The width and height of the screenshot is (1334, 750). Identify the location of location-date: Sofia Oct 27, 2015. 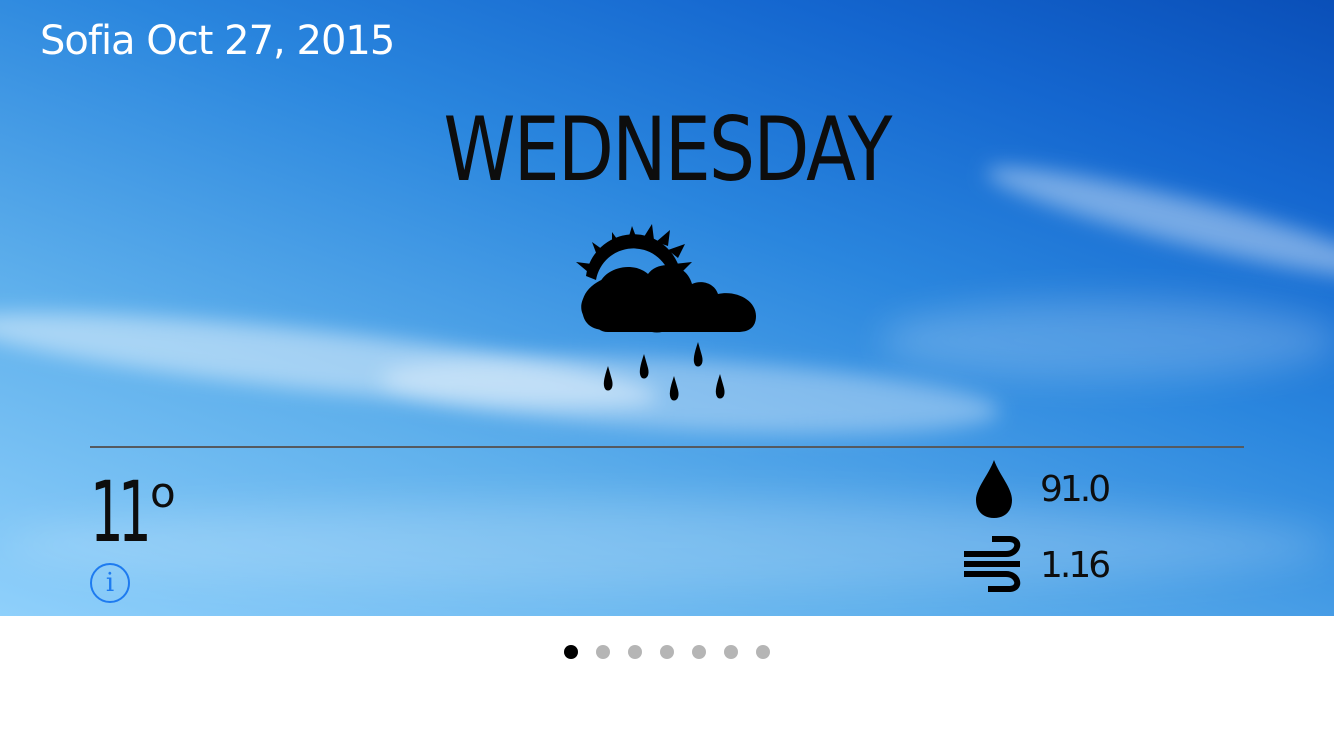
(217, 41).